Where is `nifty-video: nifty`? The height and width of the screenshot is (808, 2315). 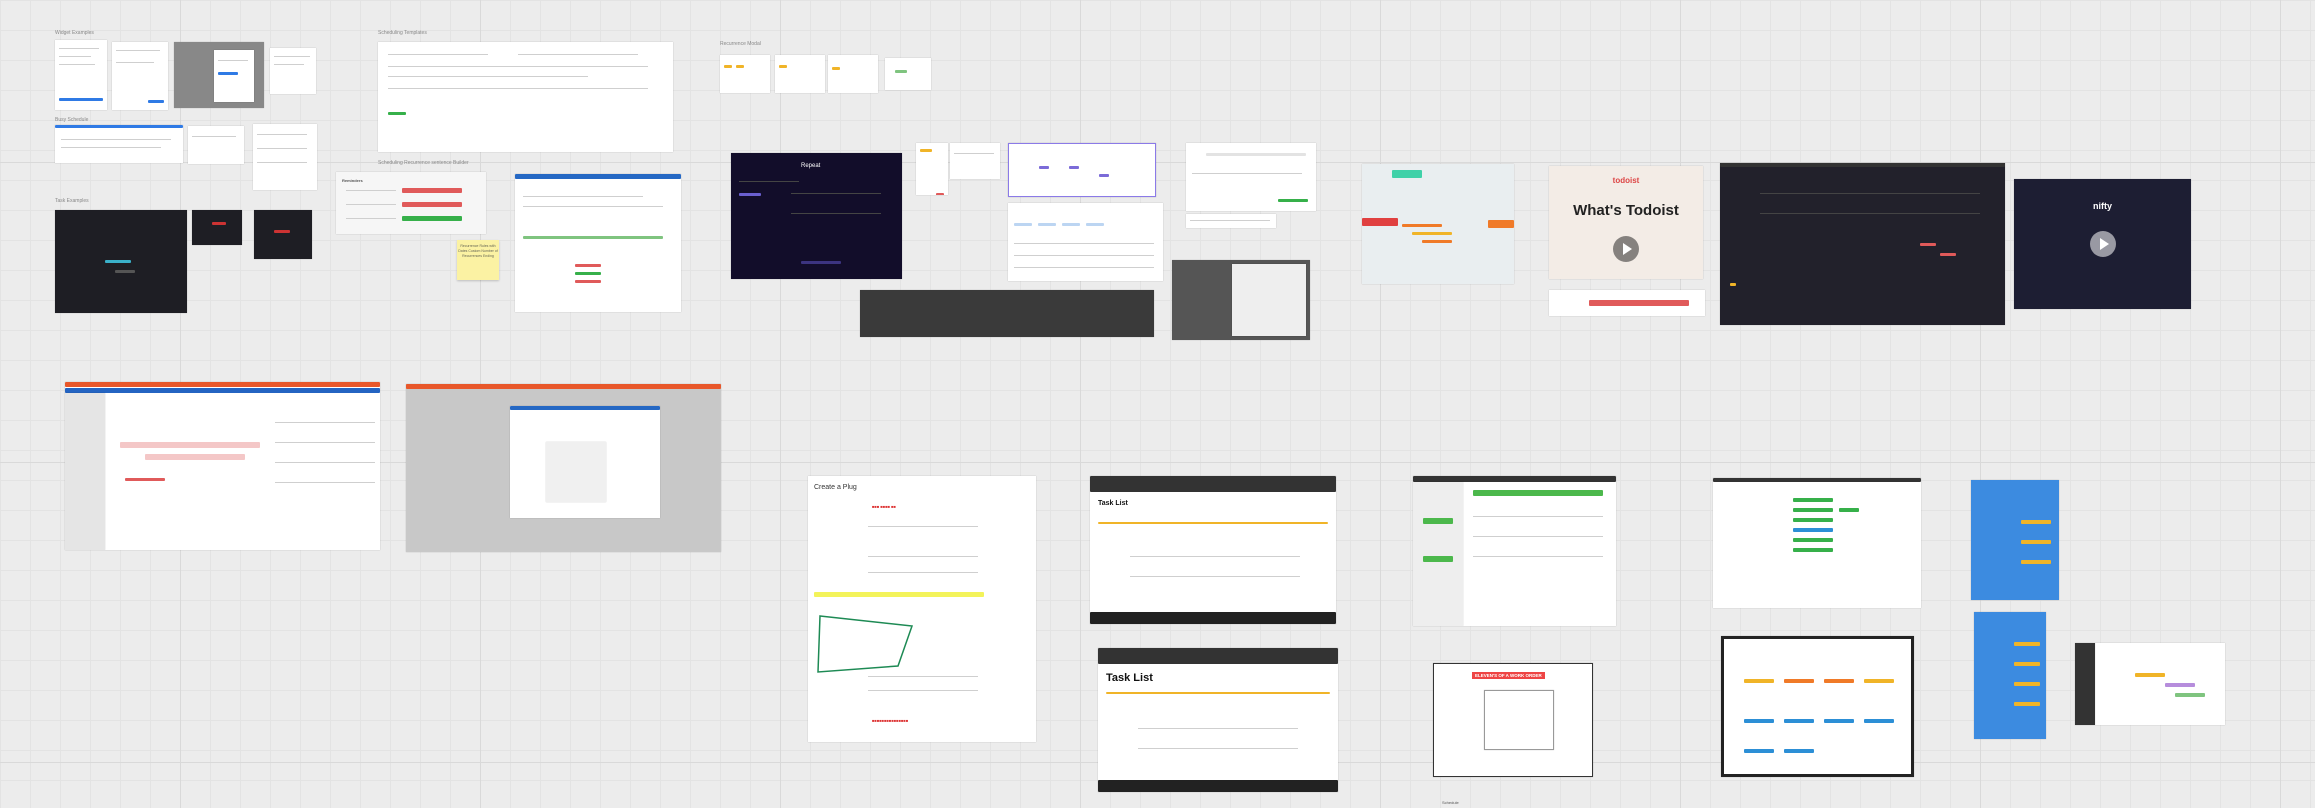
nifty-video: nifty is located at coordinates (2102, 244).